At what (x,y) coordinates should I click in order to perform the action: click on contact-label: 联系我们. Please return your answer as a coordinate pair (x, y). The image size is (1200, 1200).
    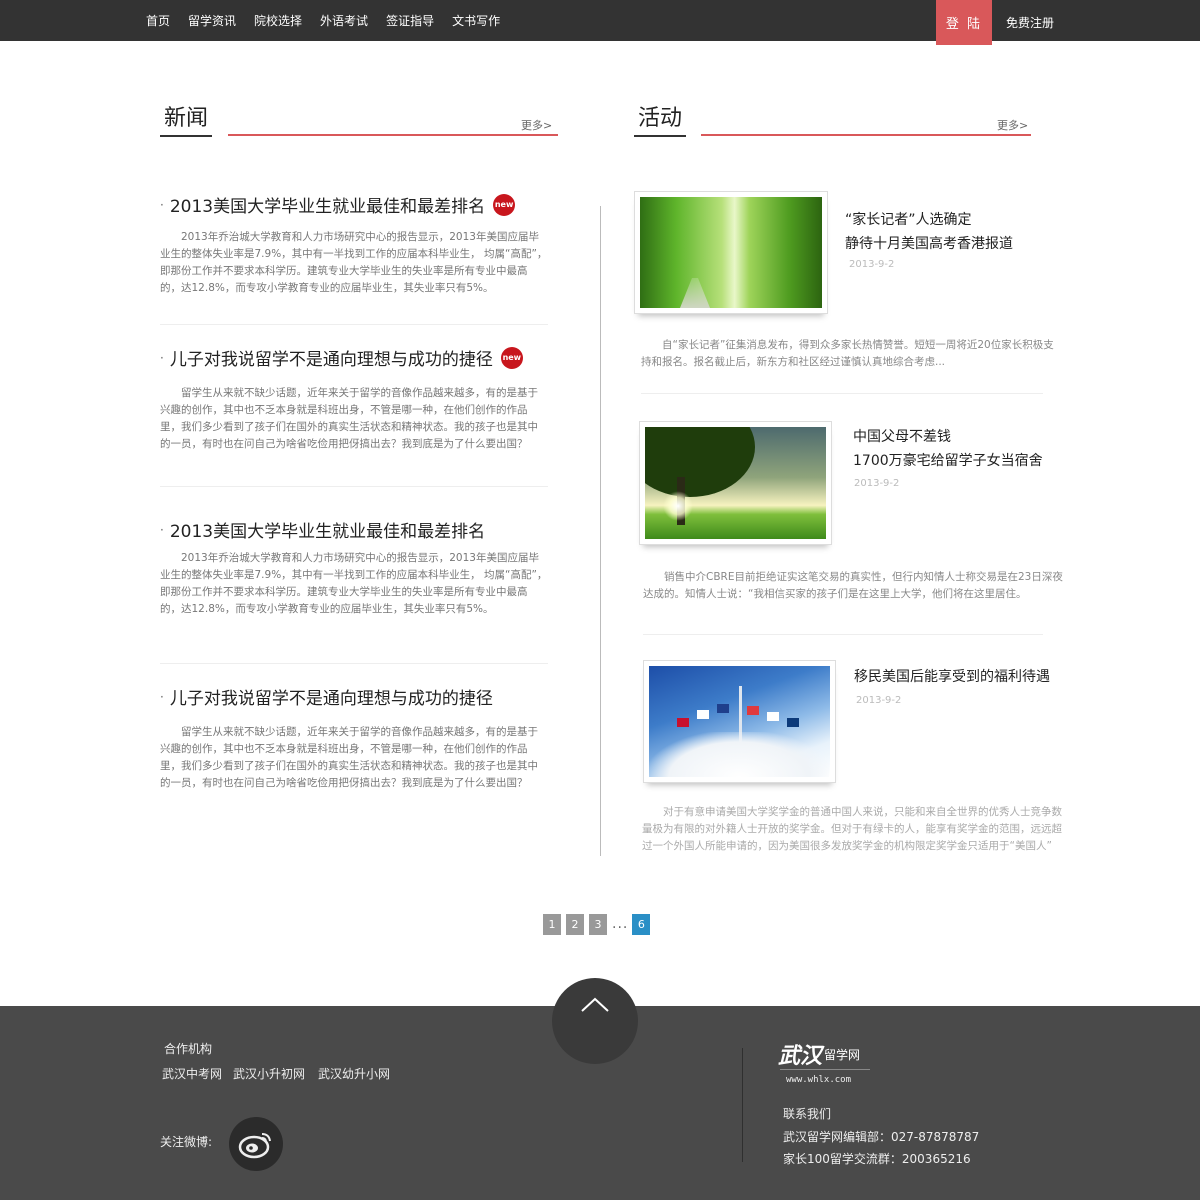
    Looking at the image, I should click on (807, 1114).